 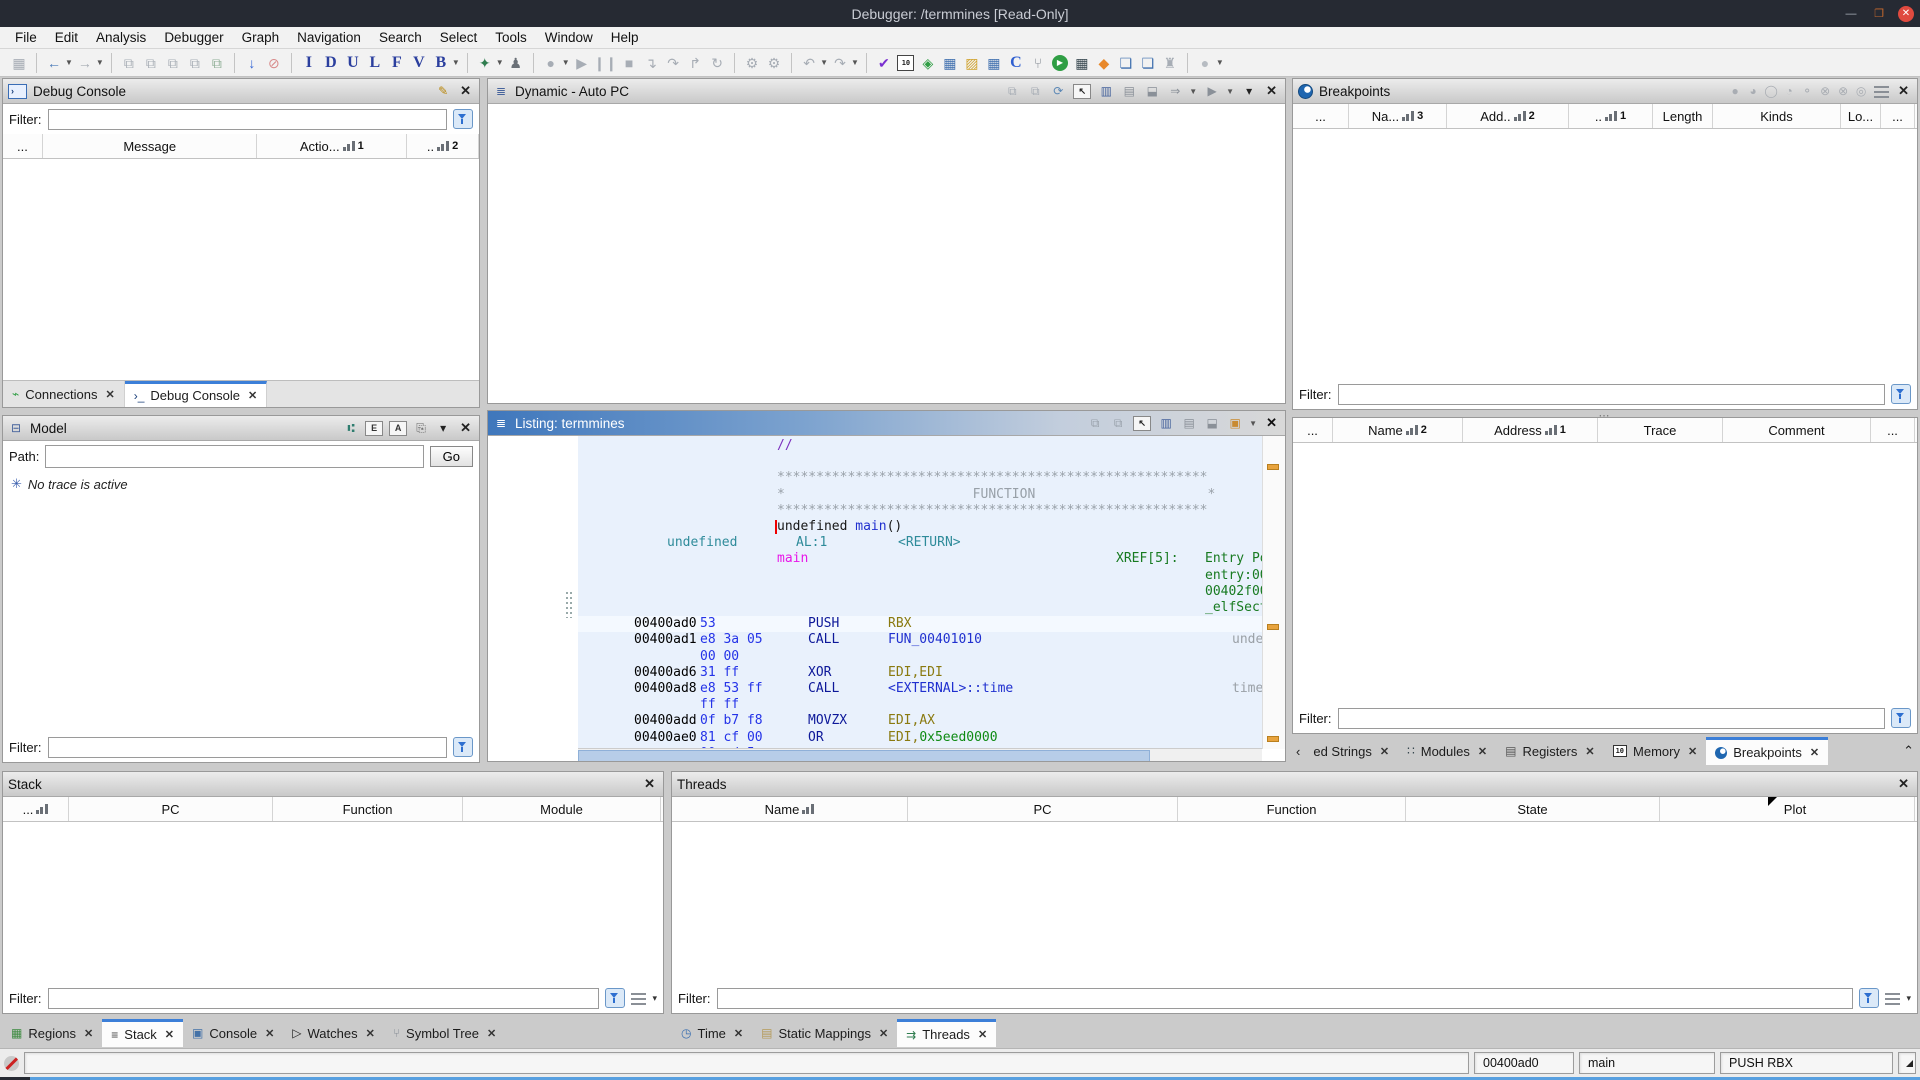 I want to click on column-header-state: State, so click(x=1533, y=809).